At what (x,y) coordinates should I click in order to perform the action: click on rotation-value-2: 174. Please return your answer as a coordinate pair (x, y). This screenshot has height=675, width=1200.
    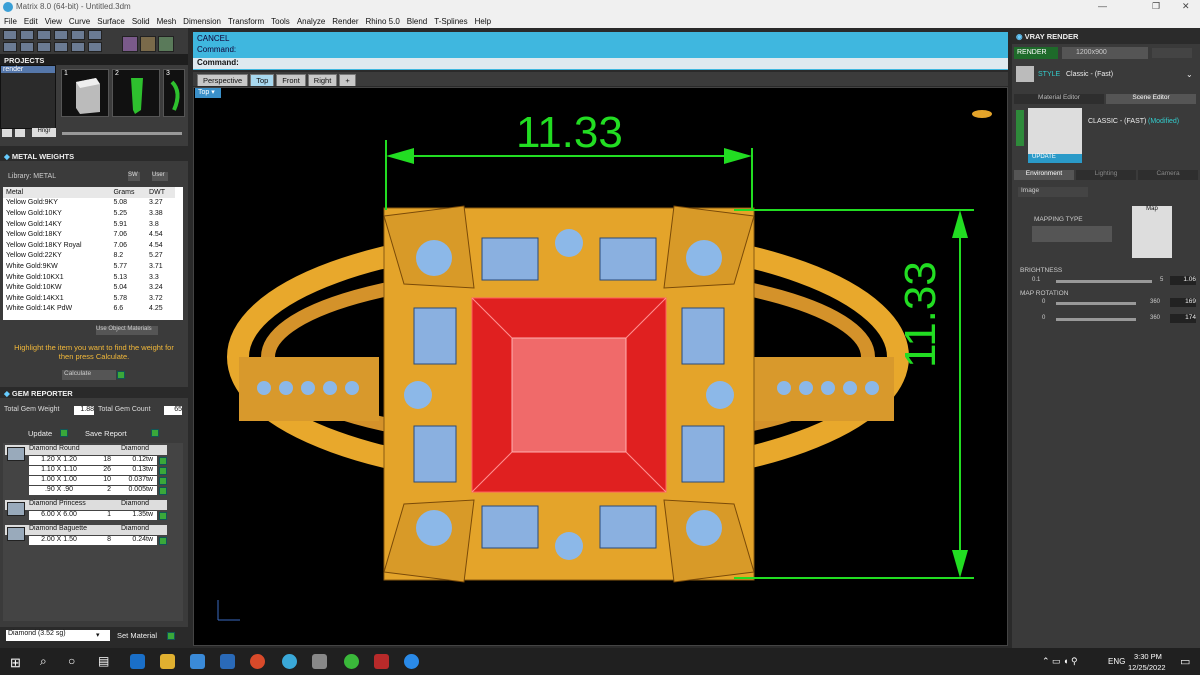
    Looking at the image, I should click on (1183, 318).